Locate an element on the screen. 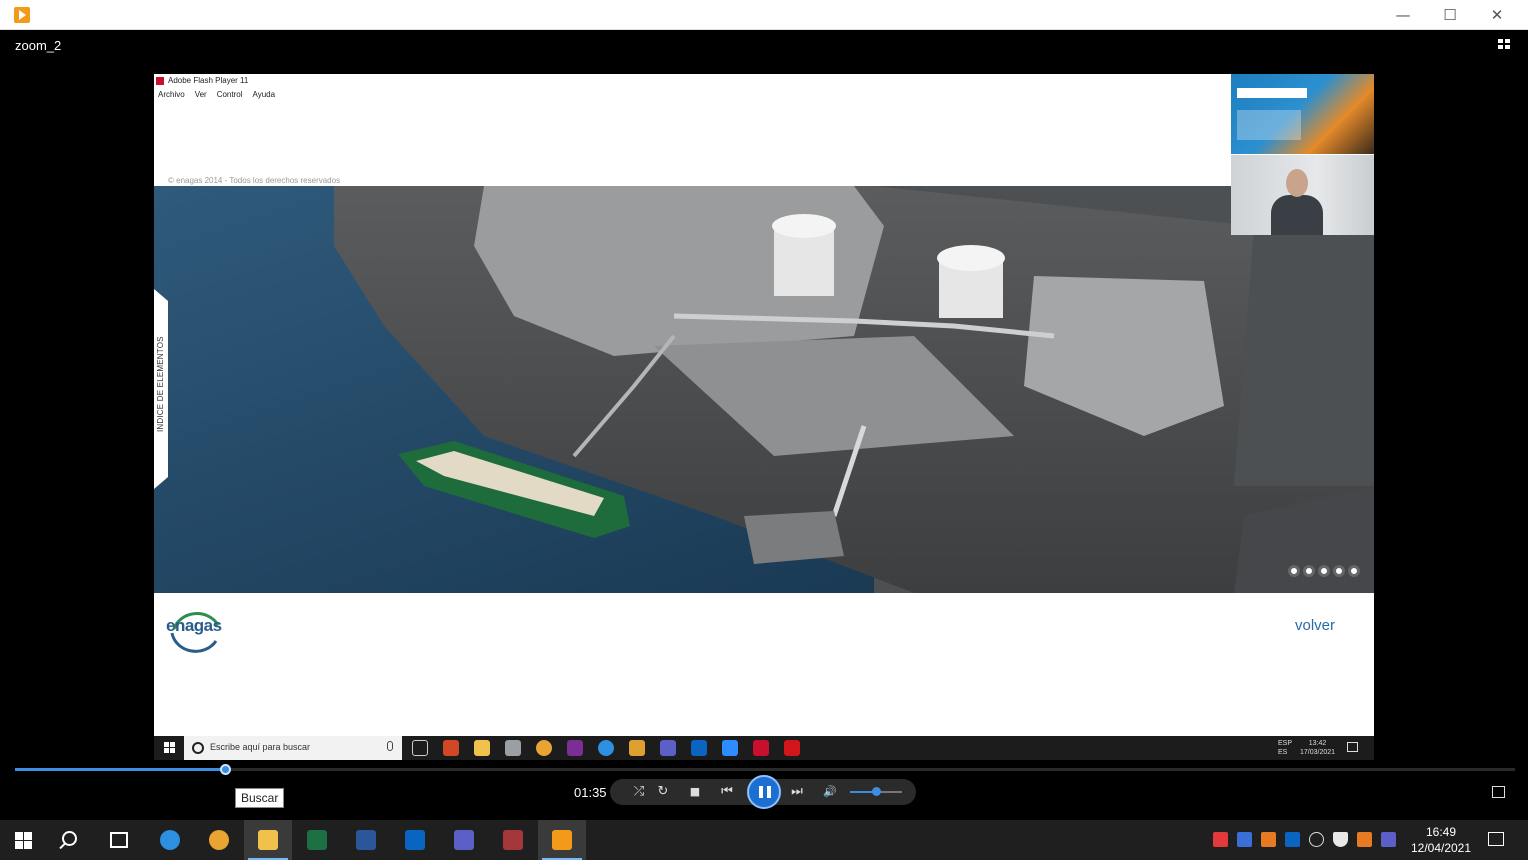 Image resolution: width=1528 pixels, height=860 pixels. shared-taskbar-apps is located at coordinates (606, 748).